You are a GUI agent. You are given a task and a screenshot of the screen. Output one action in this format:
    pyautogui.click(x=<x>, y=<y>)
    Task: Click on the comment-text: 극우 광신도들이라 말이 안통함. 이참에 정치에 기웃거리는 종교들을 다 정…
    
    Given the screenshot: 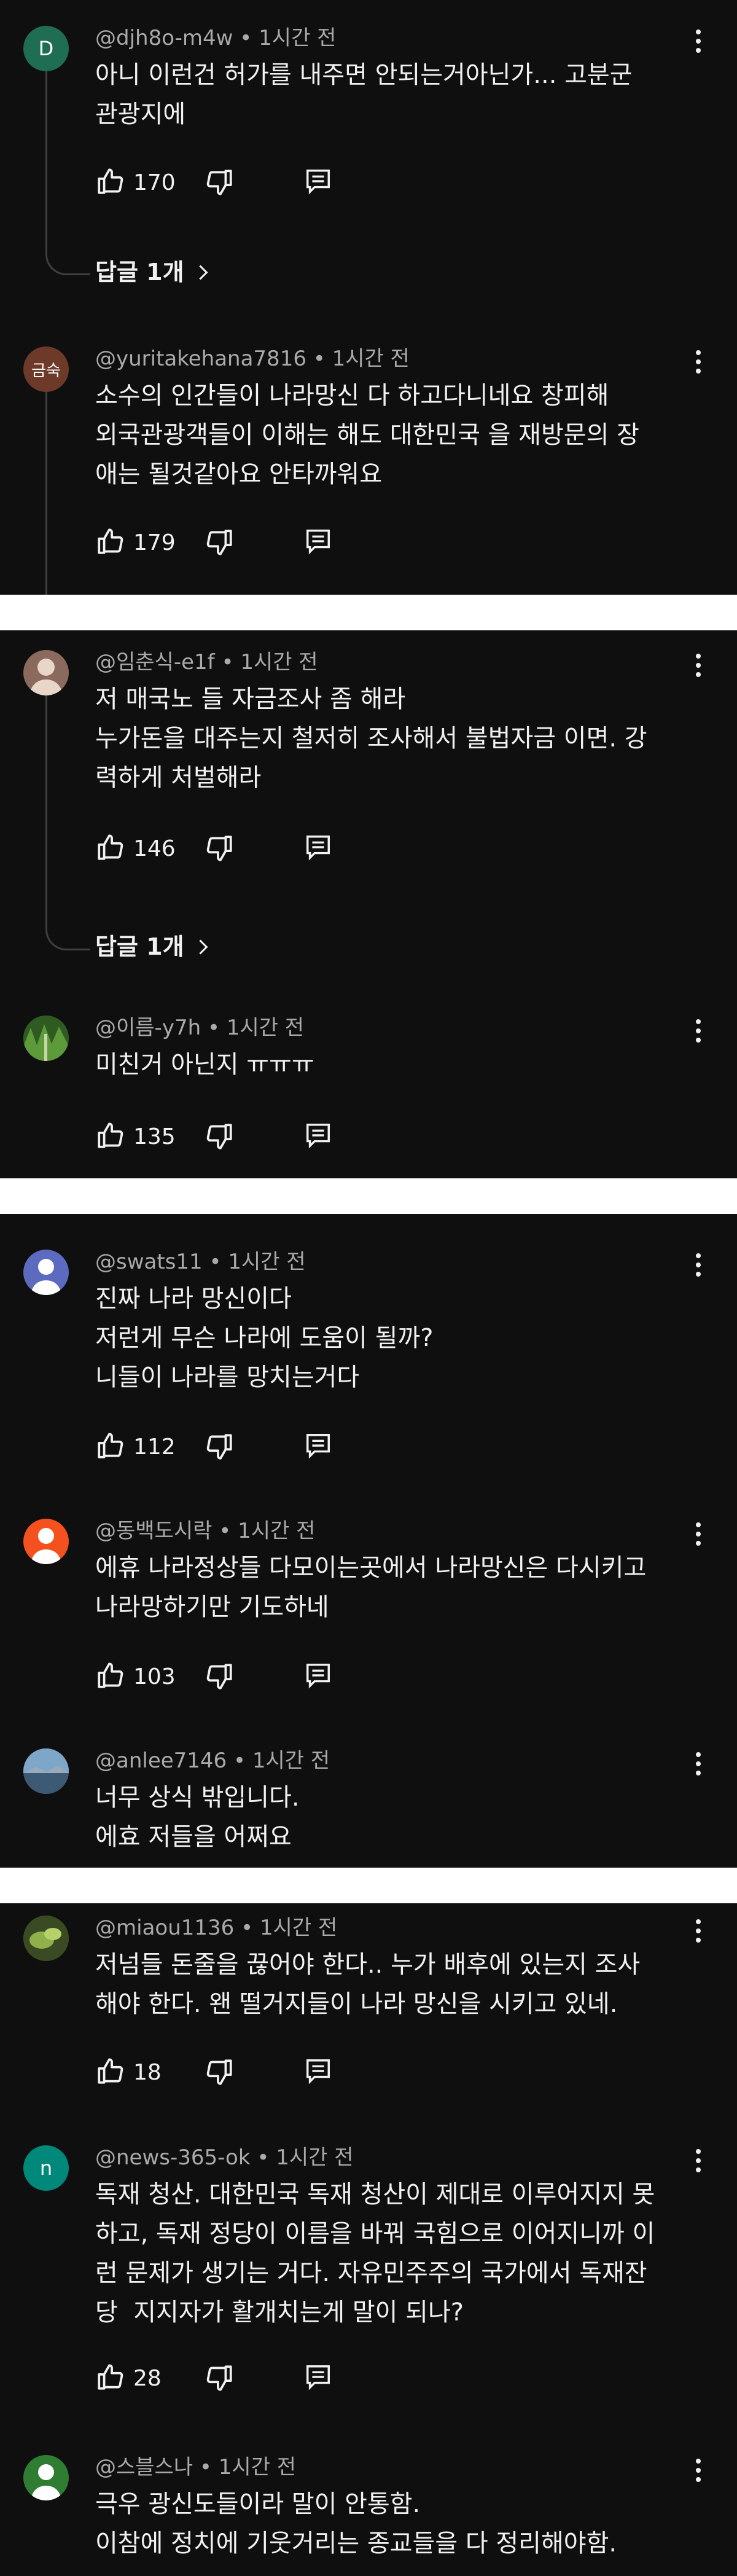 What is the action you would take?
    pyautogui.click(x=356, y=2524)
    